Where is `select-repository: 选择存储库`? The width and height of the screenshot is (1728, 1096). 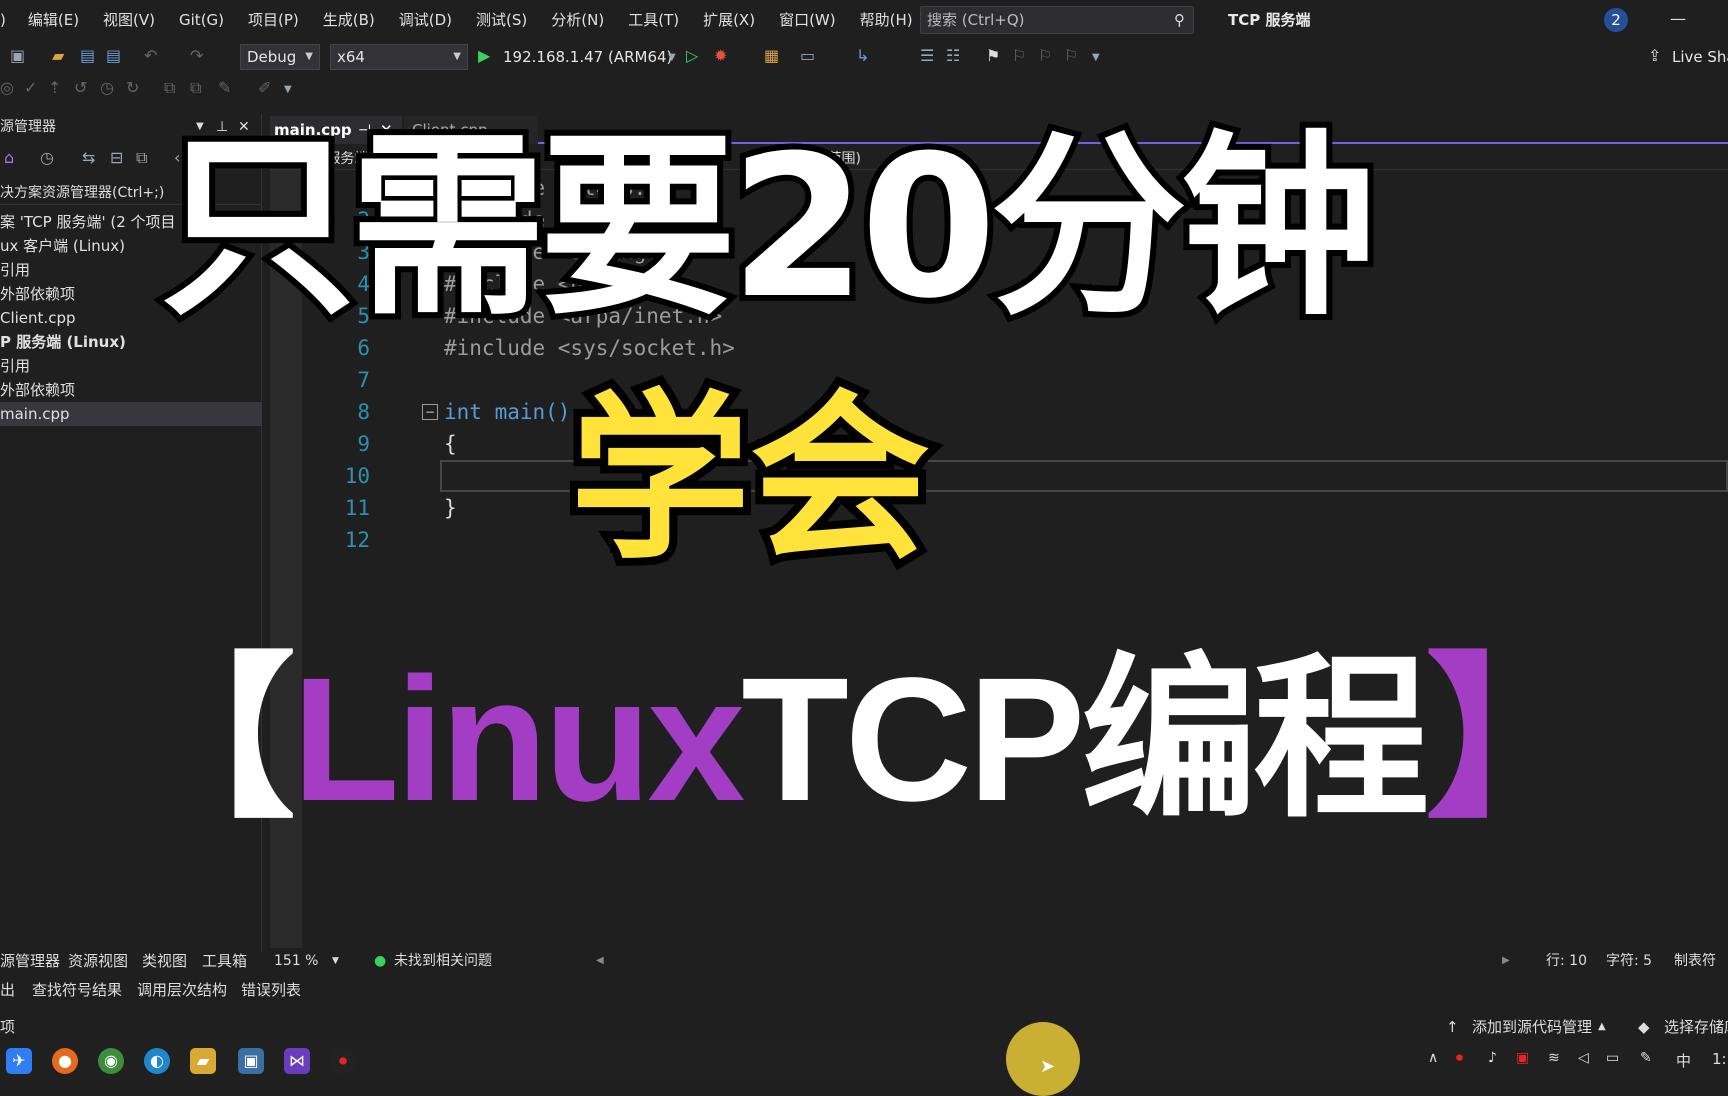 select-repository: 选择存储库 is located at coordinates (1696, 1027).